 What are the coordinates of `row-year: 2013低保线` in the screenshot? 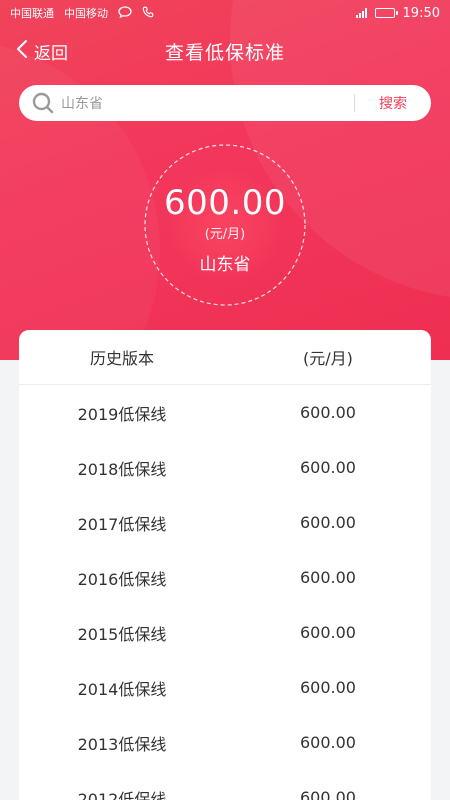 It's located at (122, 744).